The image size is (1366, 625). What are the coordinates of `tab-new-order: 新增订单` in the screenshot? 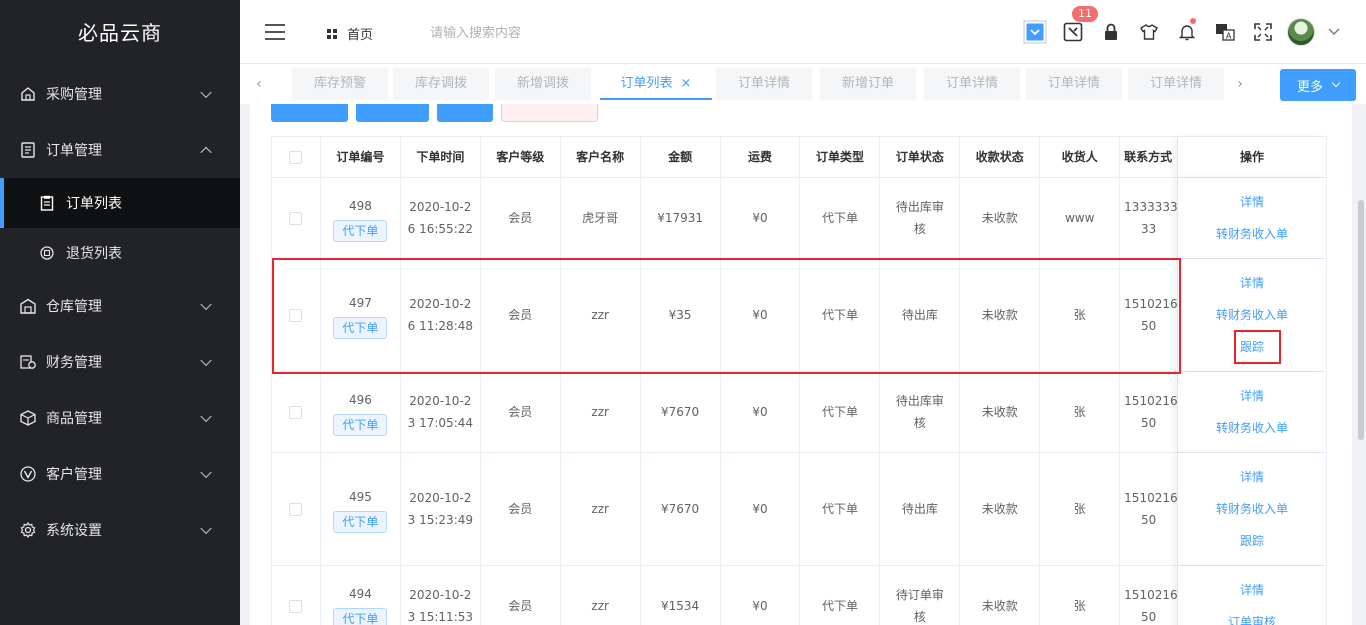 It's located at (868, 84).